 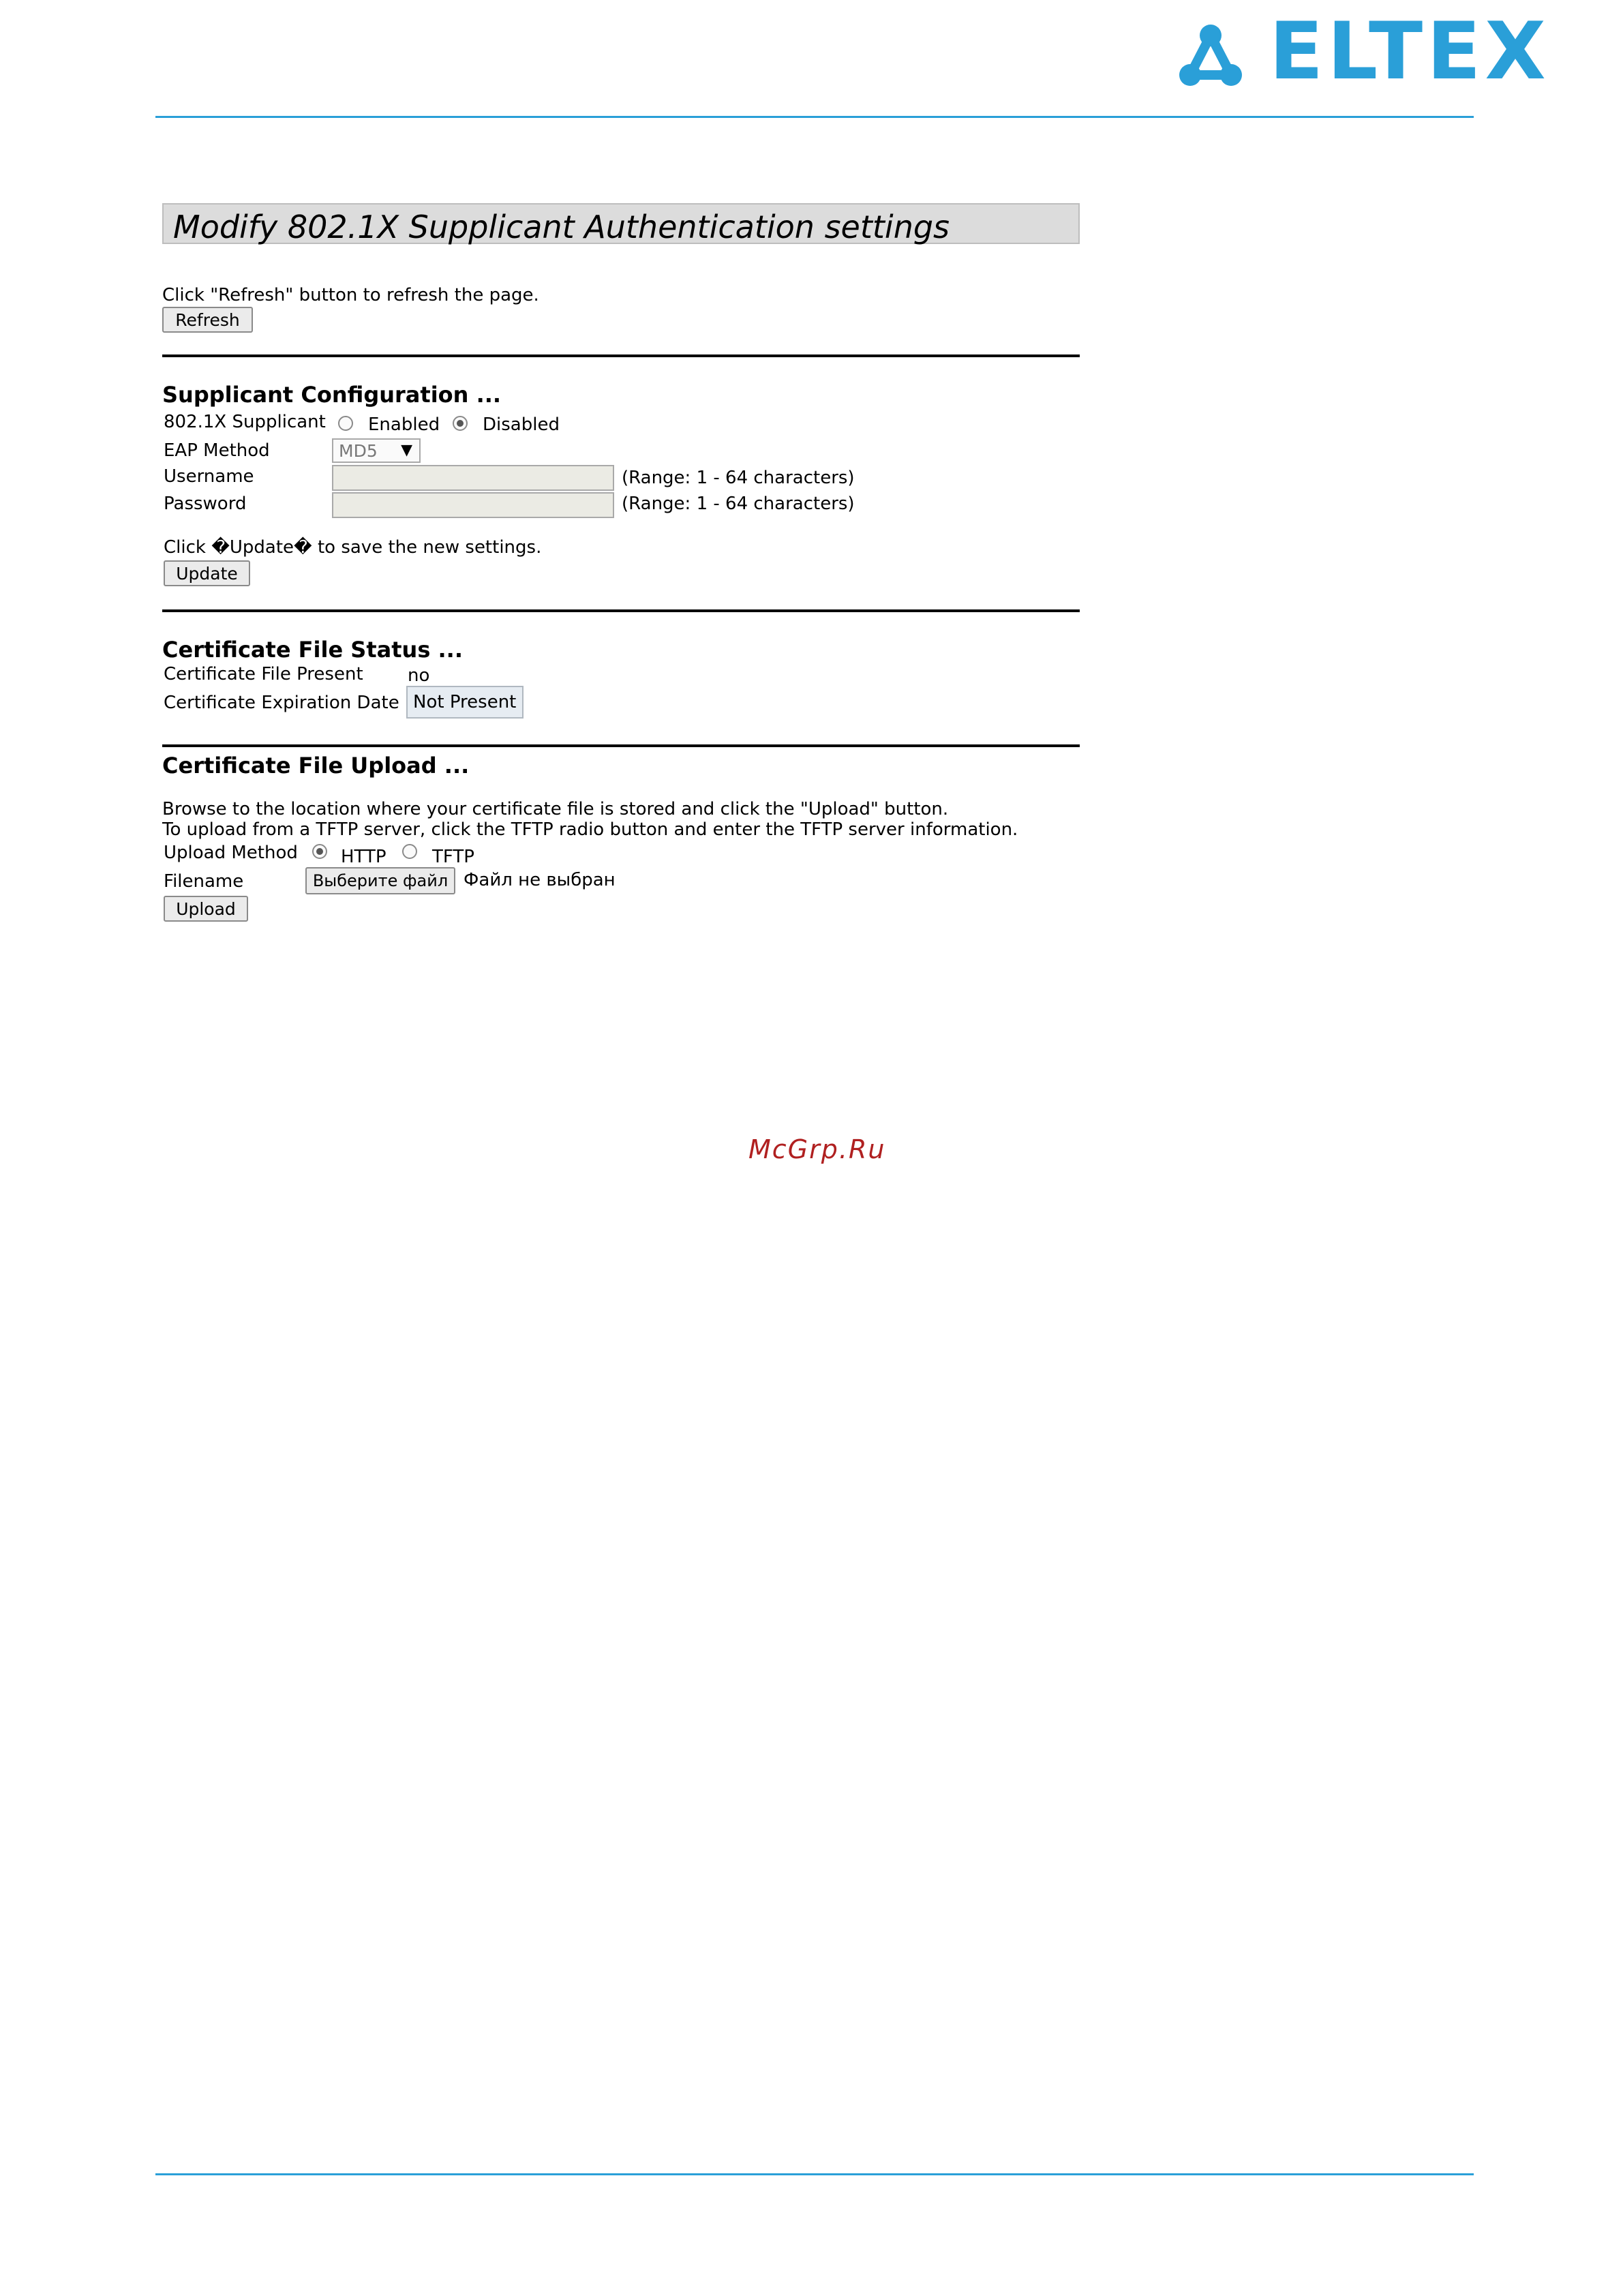 What do you see at coordinates (231, 853) in the screenshot?
I see `upload-method-label: Upload Method` at bounding box center [231, 853].